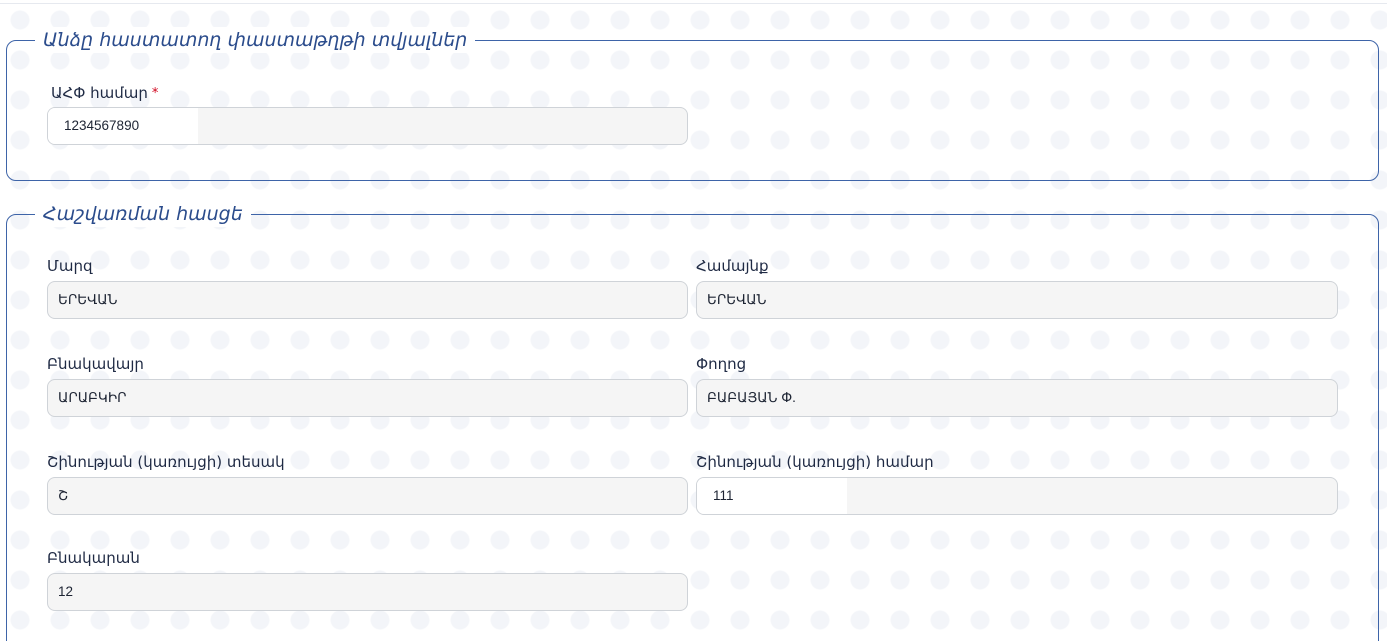 The height and width of the screenshot is (641, 1387). I want to click on region-input: ԵՐԵՎԱՆ, so click(367, 300).